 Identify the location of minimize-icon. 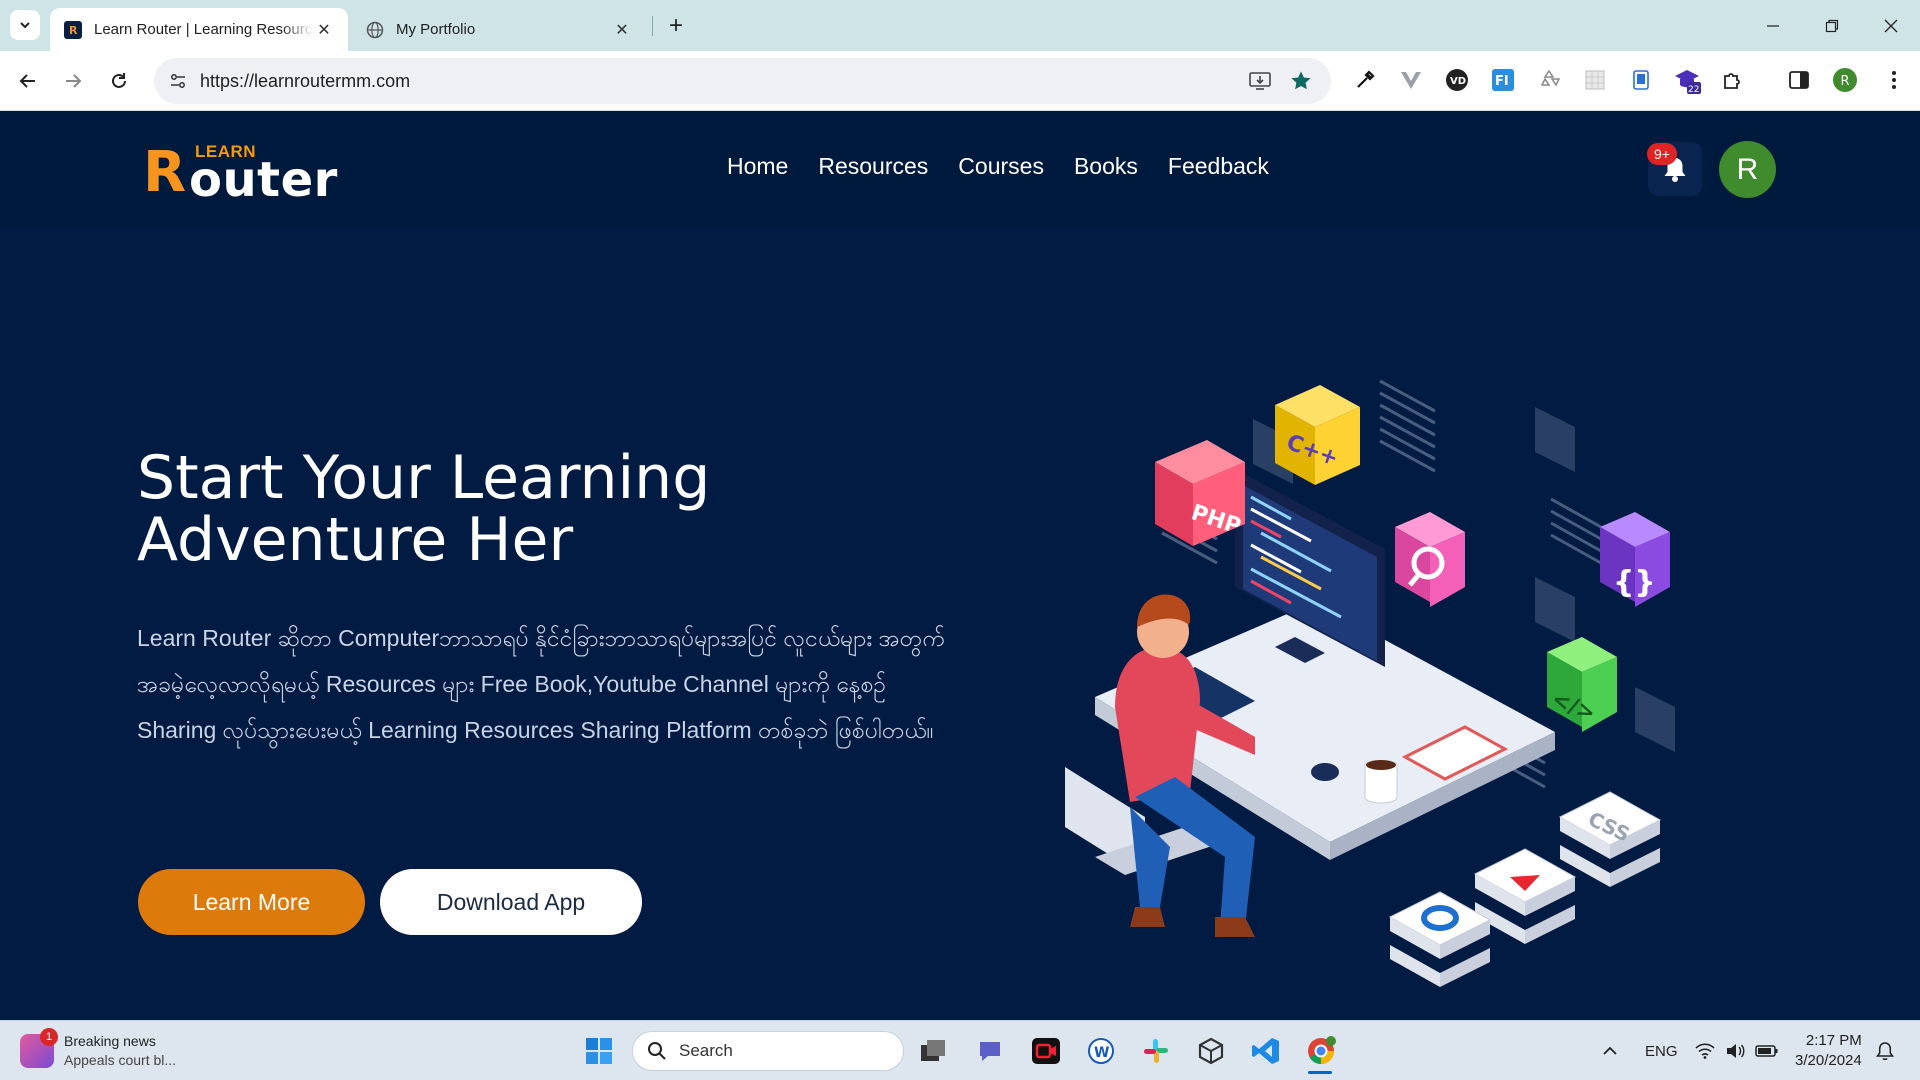
(1773, 25).